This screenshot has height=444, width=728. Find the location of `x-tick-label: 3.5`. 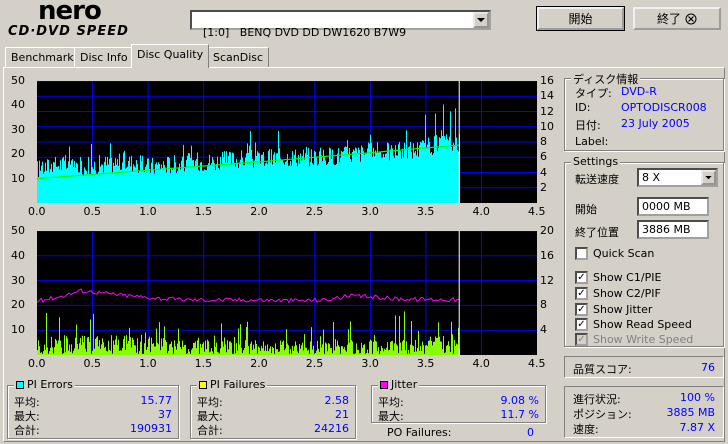

x-tick-label: 3.5 is located at coordinates (425, 211).